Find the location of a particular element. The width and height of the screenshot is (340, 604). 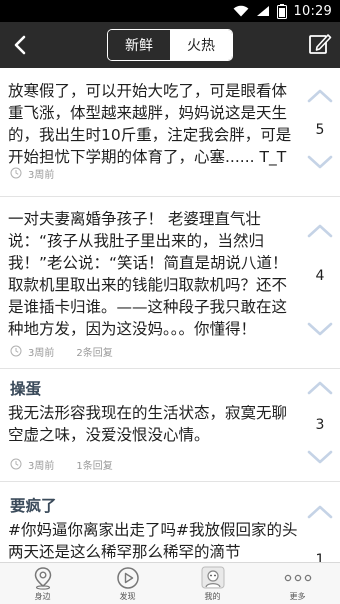

post-title: 操蛋 is located at coordinates (26, 389).